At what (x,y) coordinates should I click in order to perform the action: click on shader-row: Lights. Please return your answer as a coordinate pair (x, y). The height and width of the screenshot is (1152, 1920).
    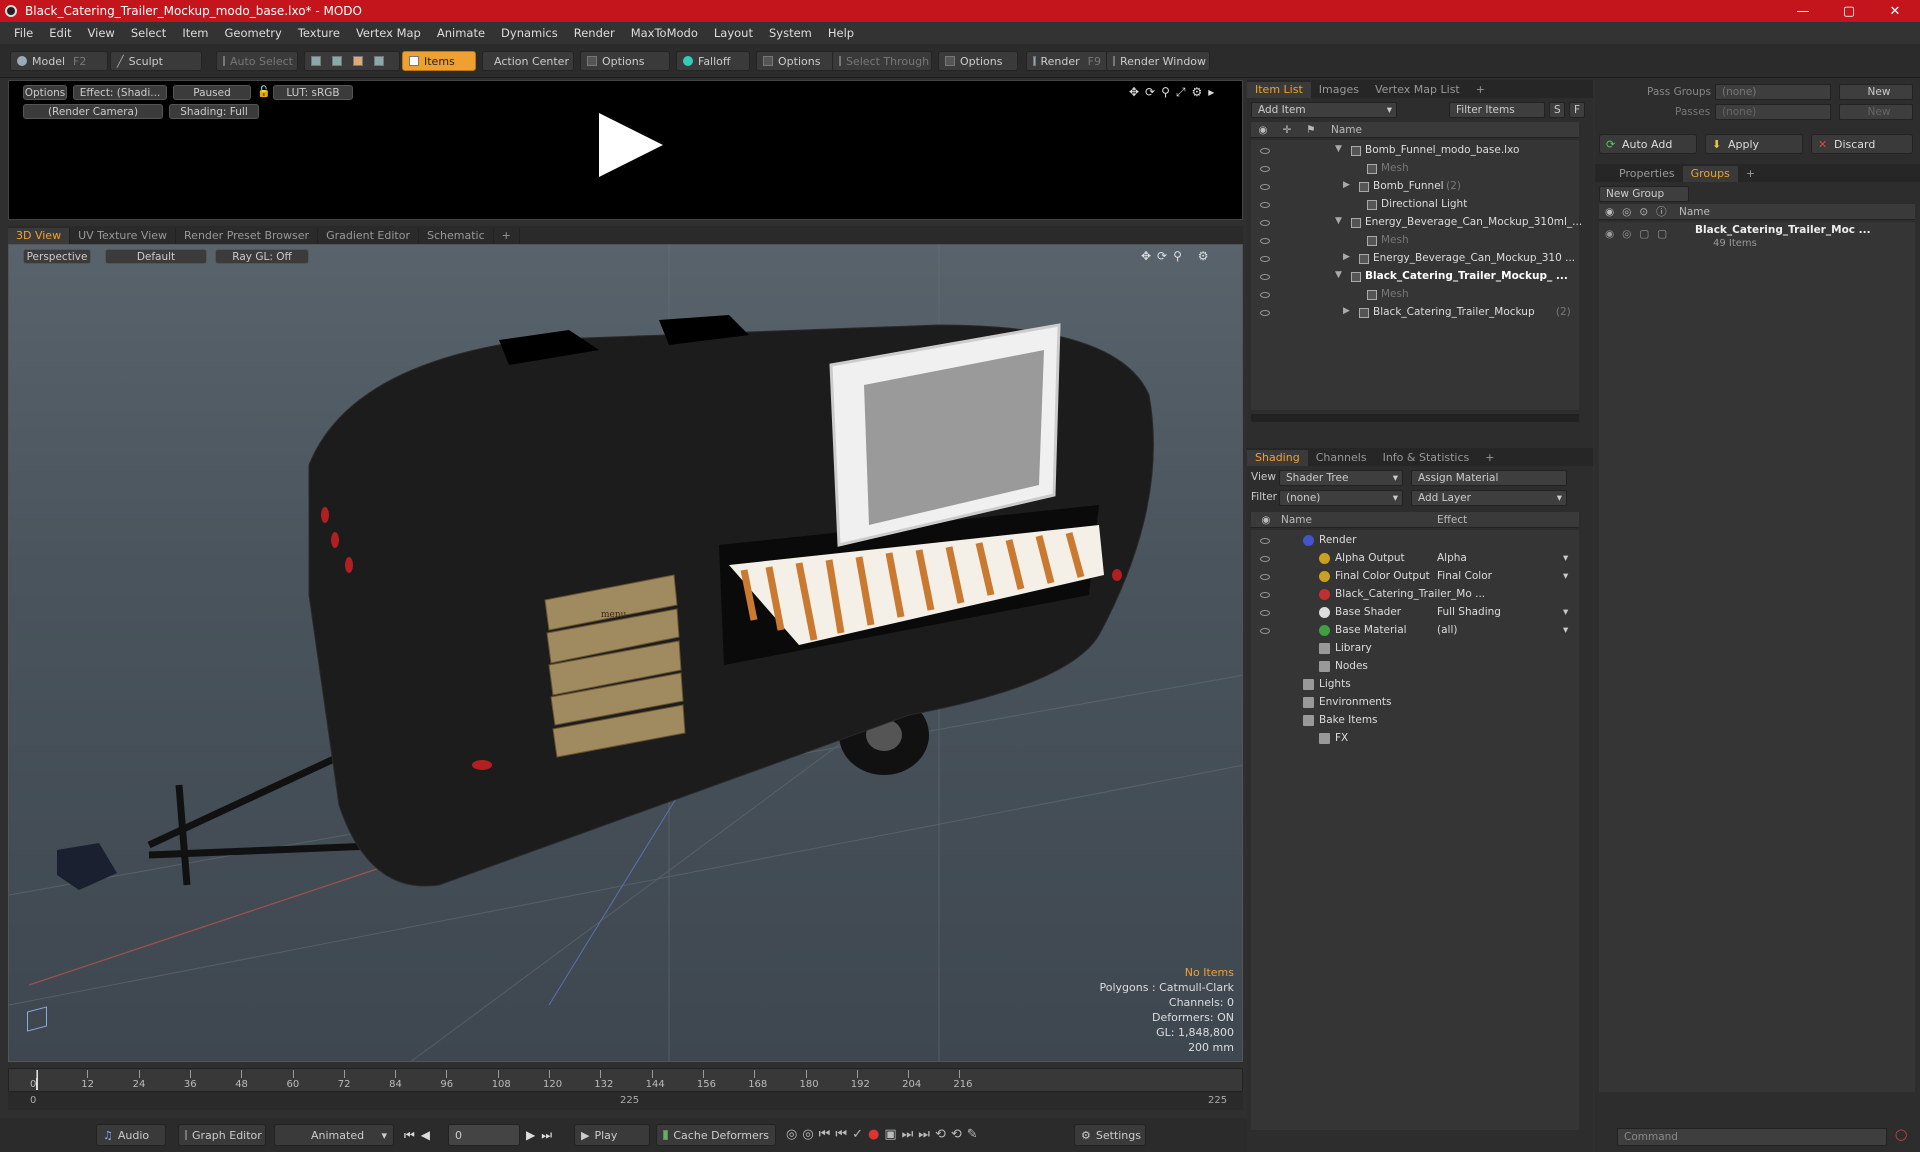
    Looking at the image, I should click on (1415, 685).